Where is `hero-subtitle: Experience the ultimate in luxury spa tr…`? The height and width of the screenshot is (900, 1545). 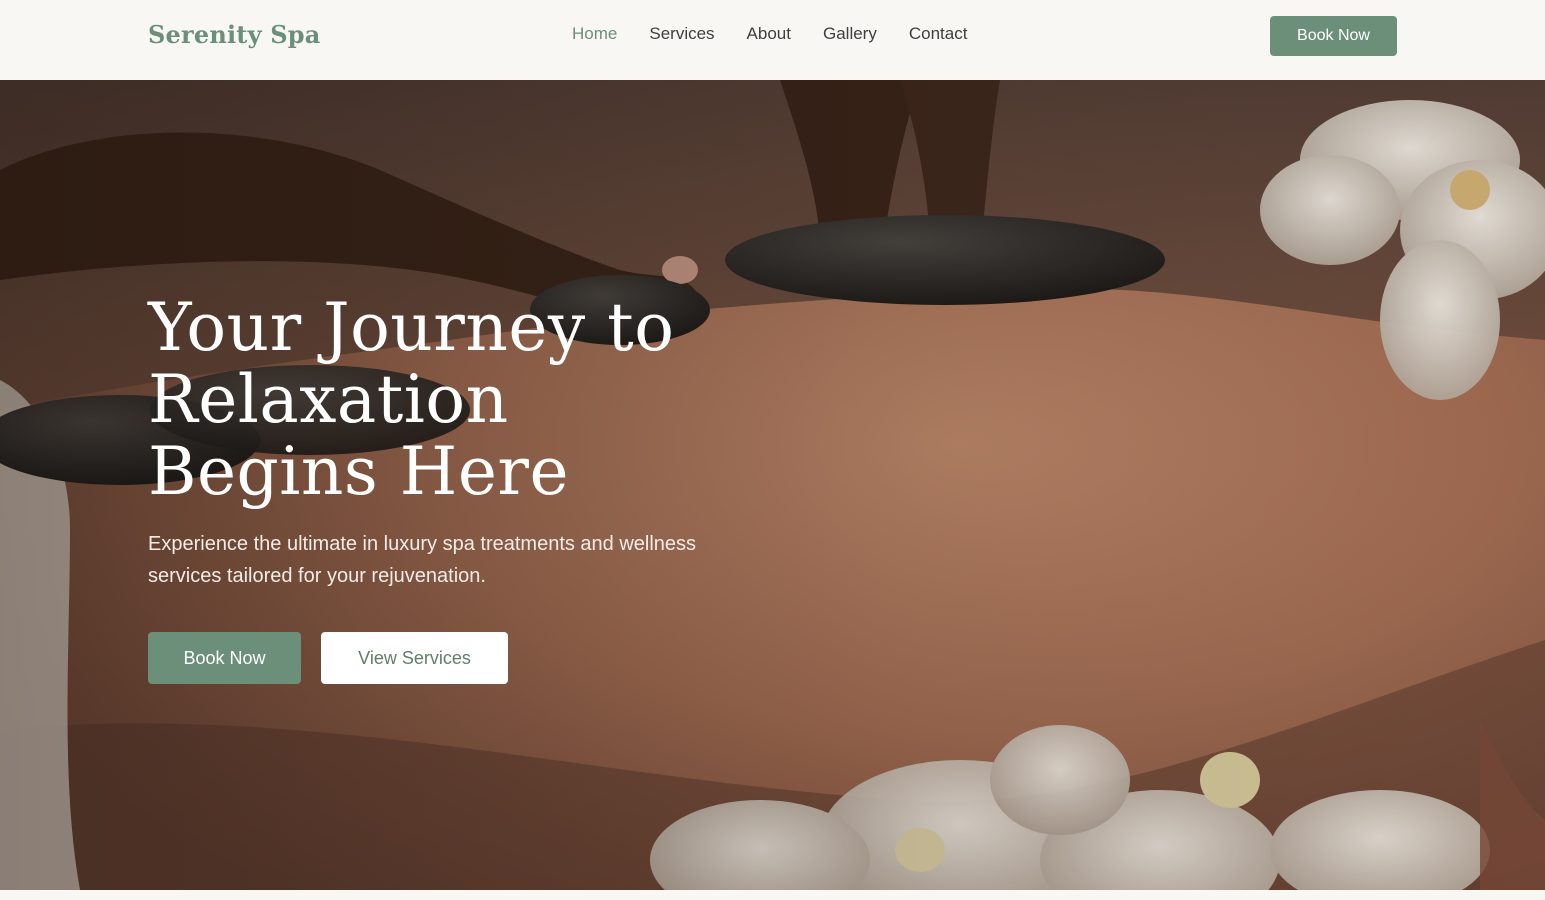 hero-subtitle: Experience the ultimate in luxury spa tr… is located at coordinates (422, 560).